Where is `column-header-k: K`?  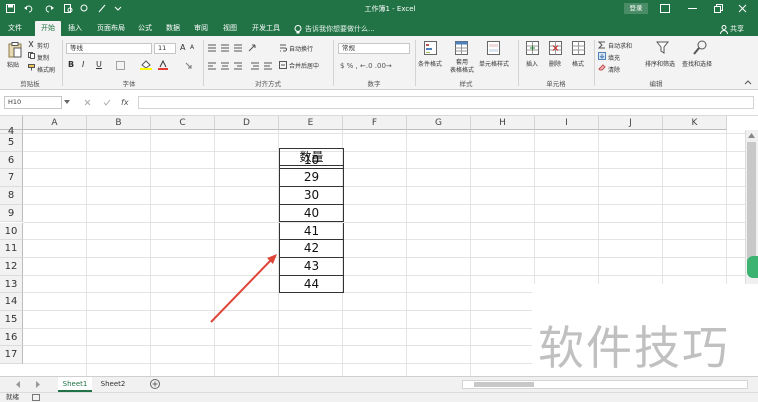 column-header-k: K is located at coordinates (695, 123).